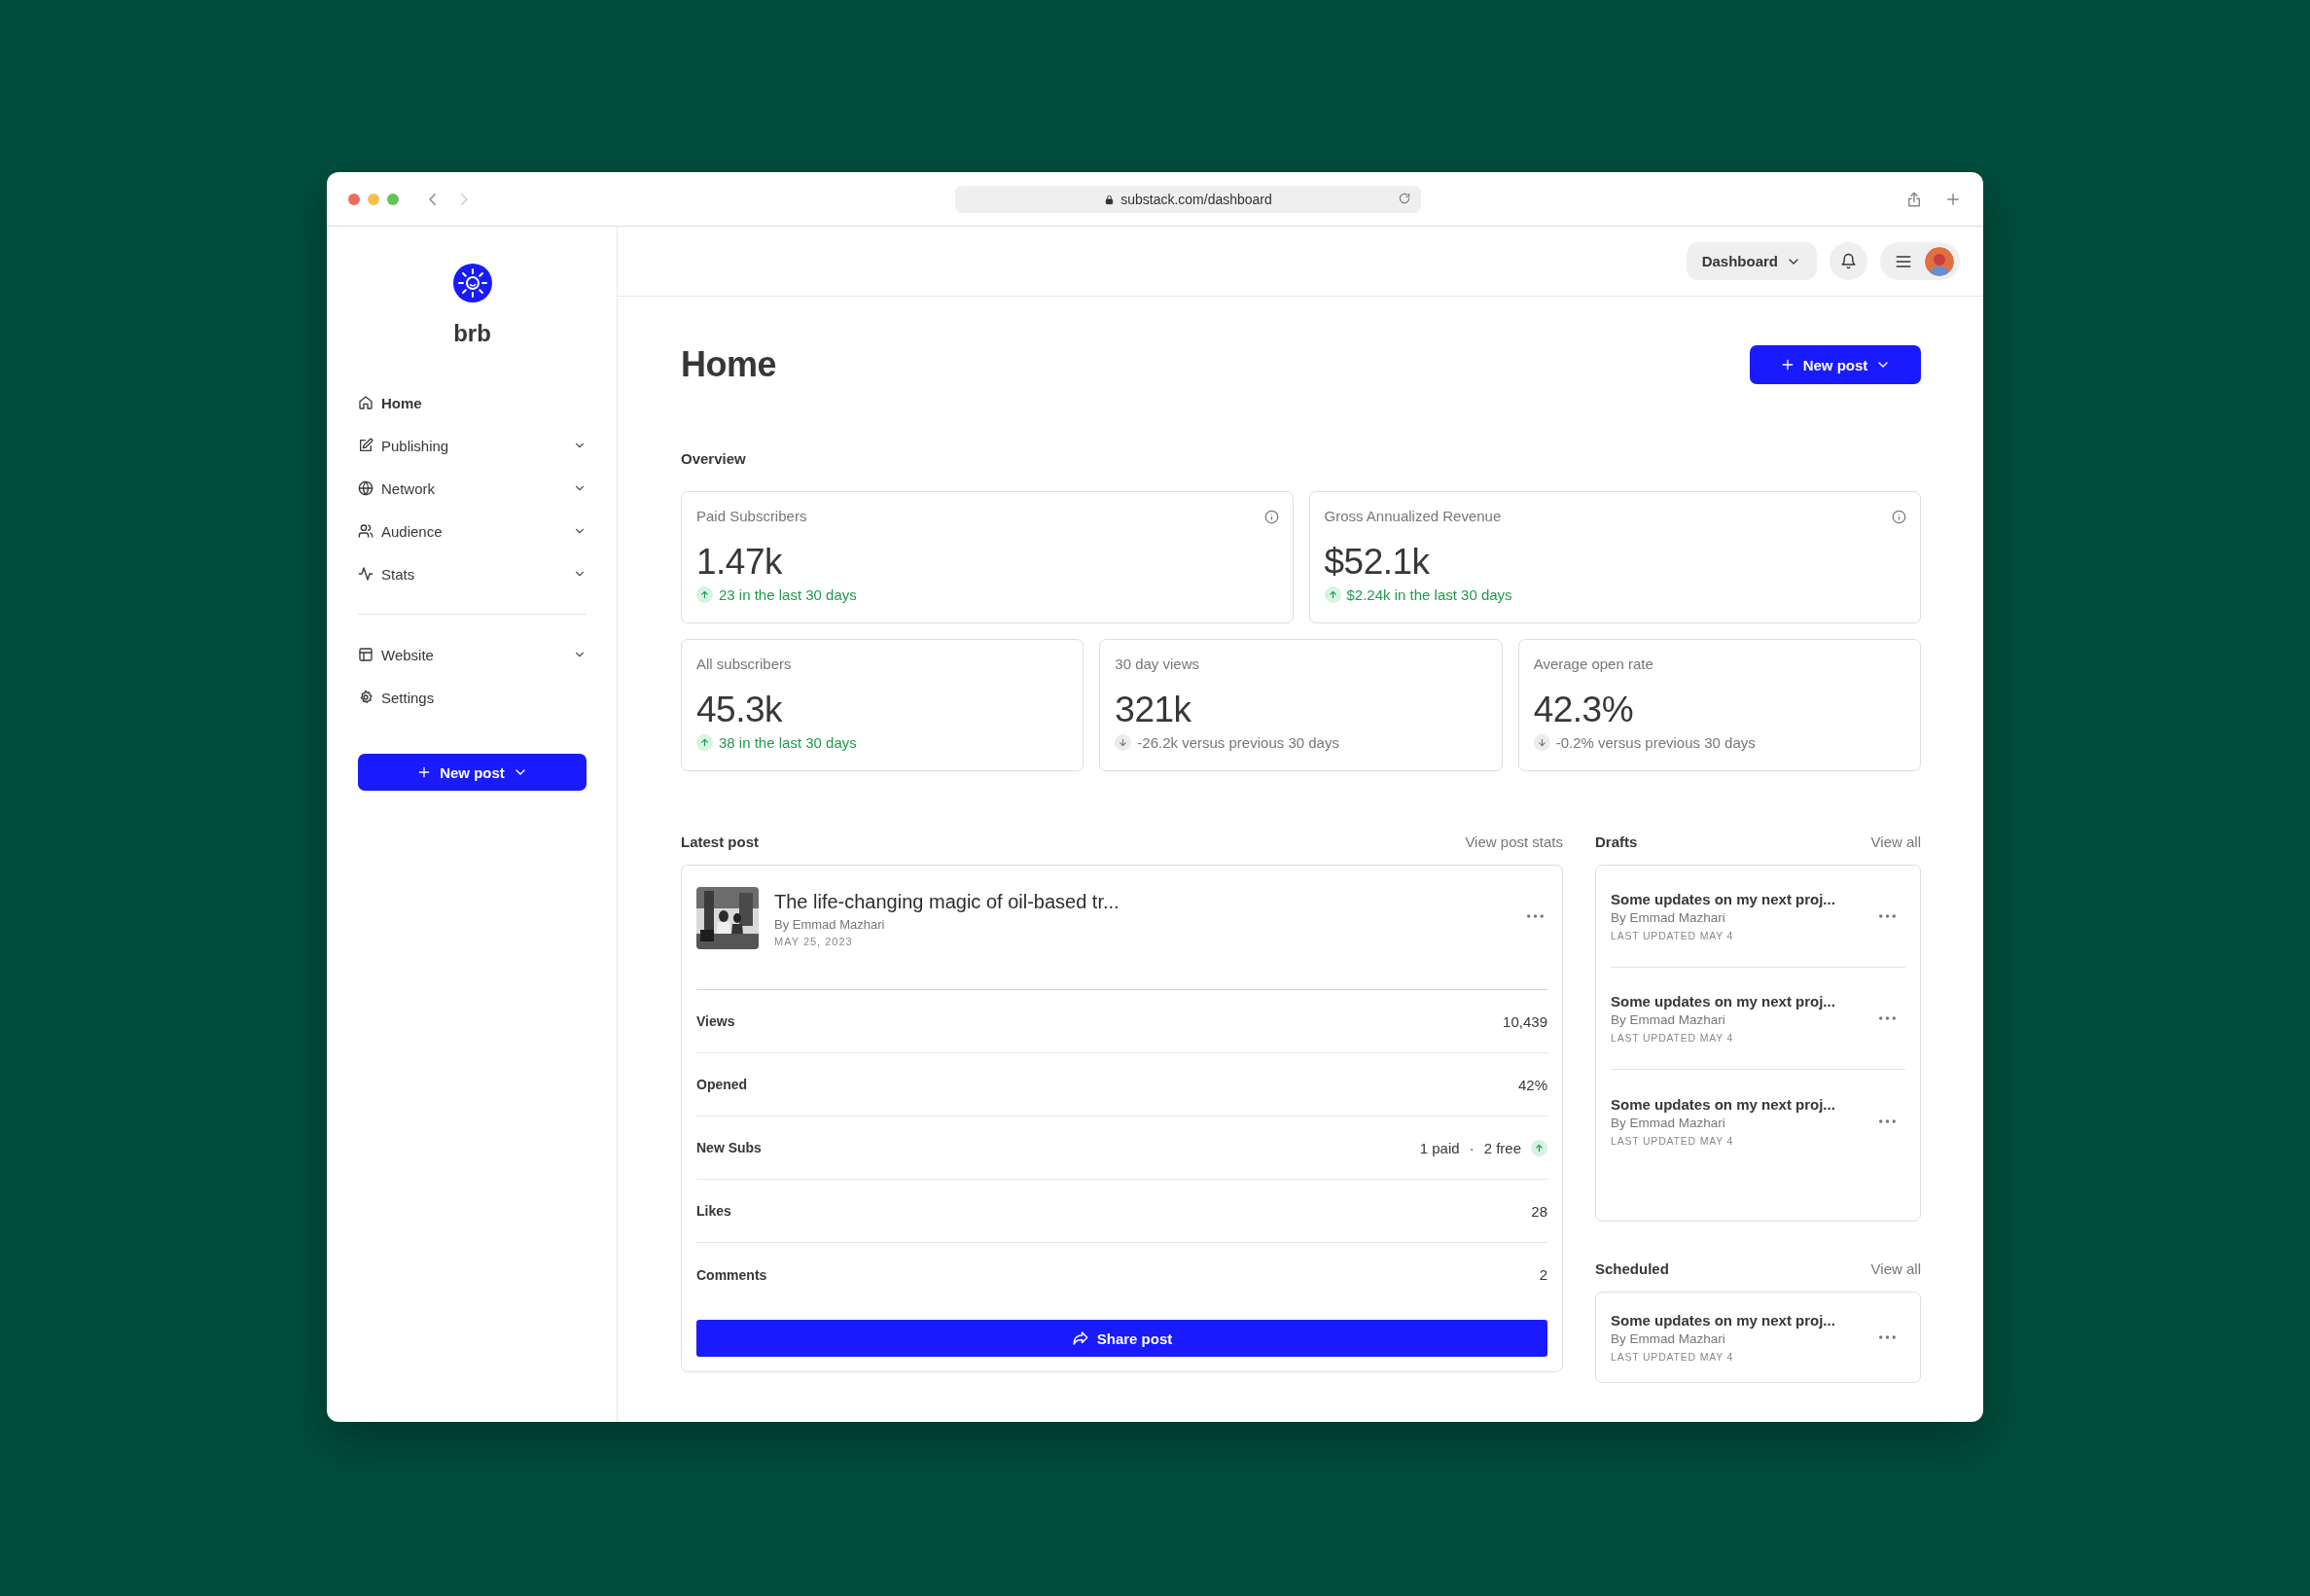  What do you see at coordinates (729, 1148) in the screenshot?
I see `stat-label: New Subs` at bounding box center [729, 1148].